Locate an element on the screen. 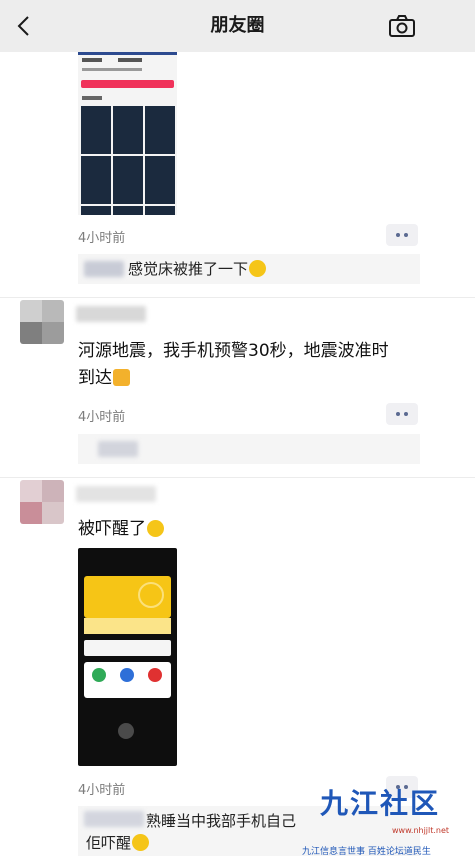 The height and width of the screenshot is (857, 475). watermark-site: www.nhjjlt.net is located at coordinates (421, 830).